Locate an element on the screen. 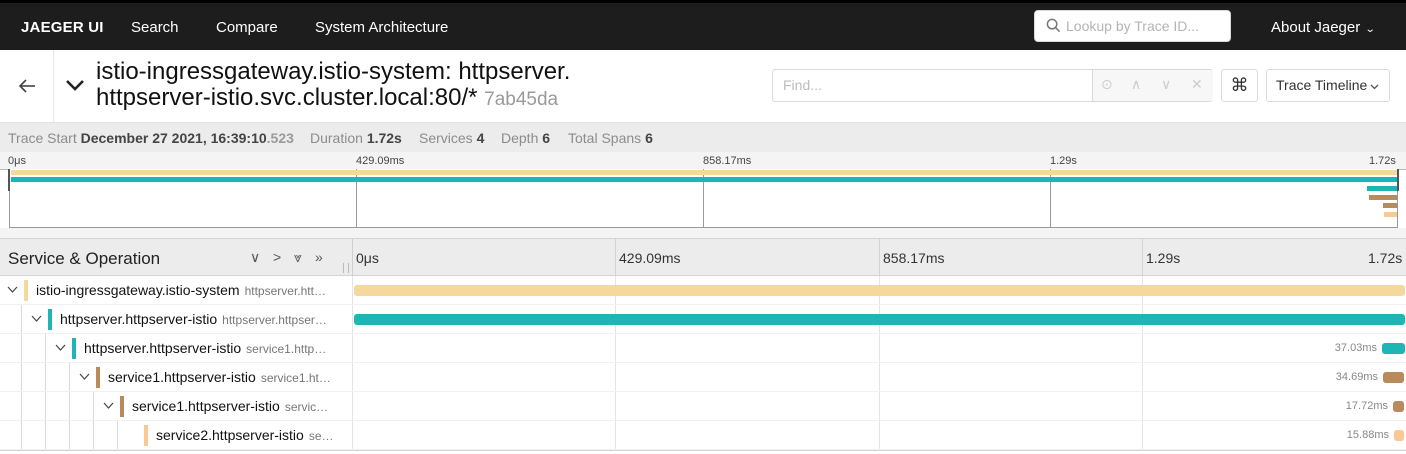 This screenshot has width=1406, height=454. close-icon: ✕ is located at coordinates (1197, 84).